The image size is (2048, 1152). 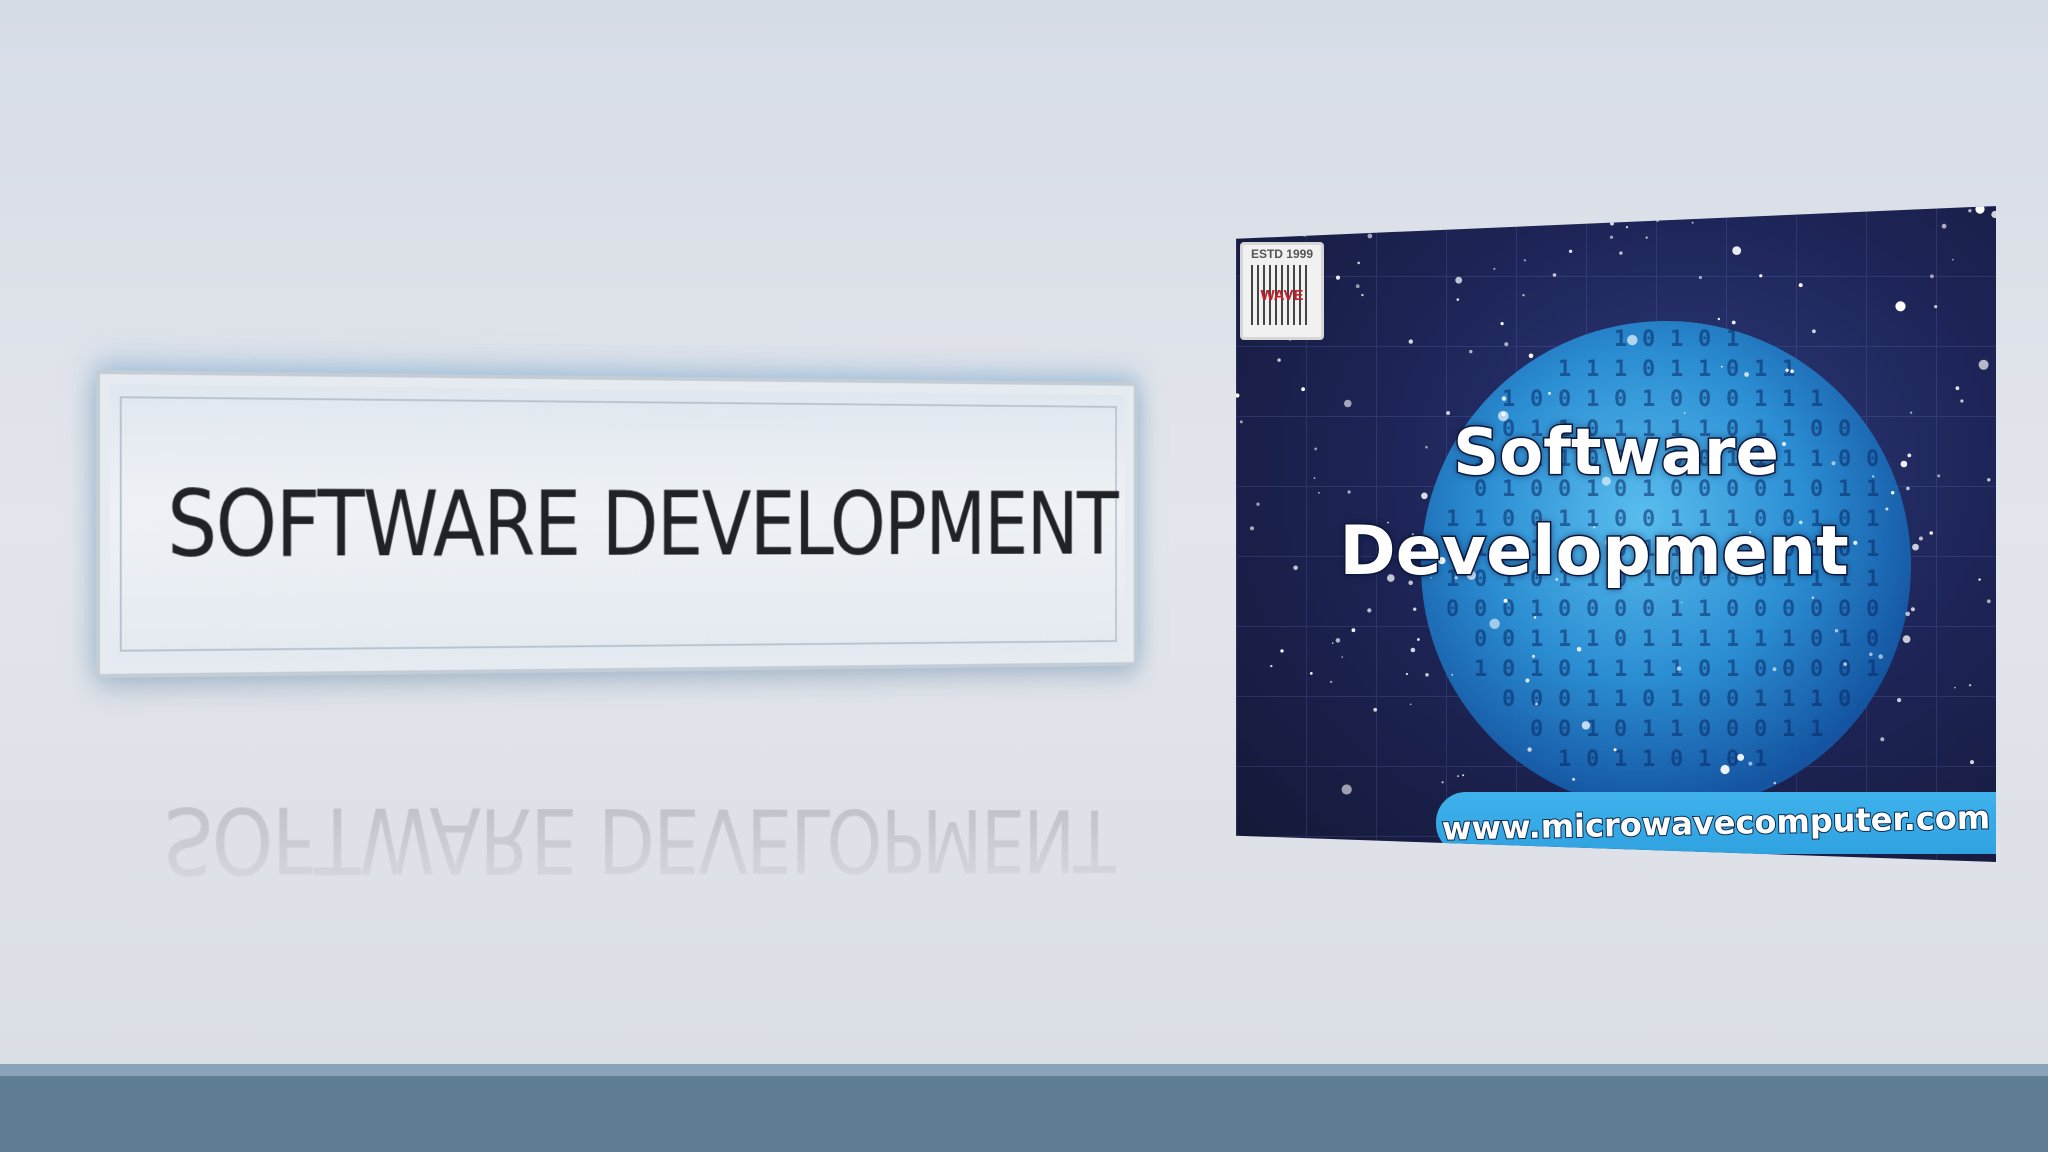 What do you see at coordinates (1282, 291) in the screenshot?
I see `company-logo: ESTD 1999 WAVE` at bounding box center [1282, 291].